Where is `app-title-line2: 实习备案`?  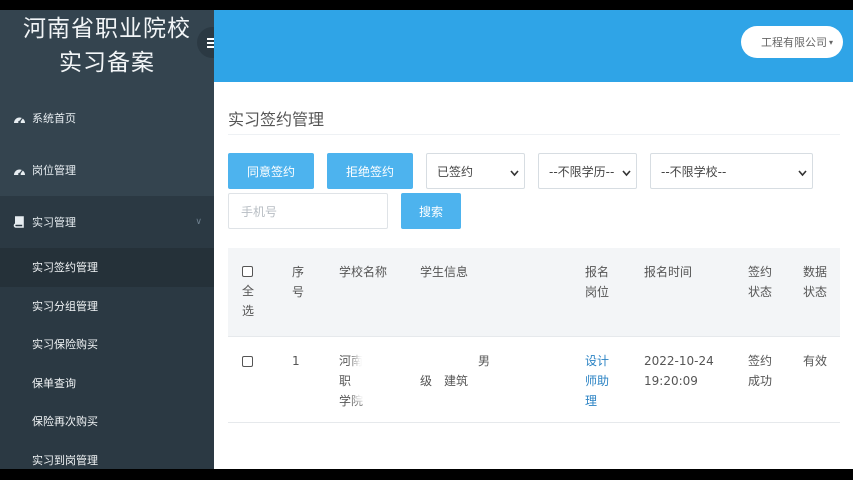 app-title-line2: 实习备案 is located at coordinates (107, 63).